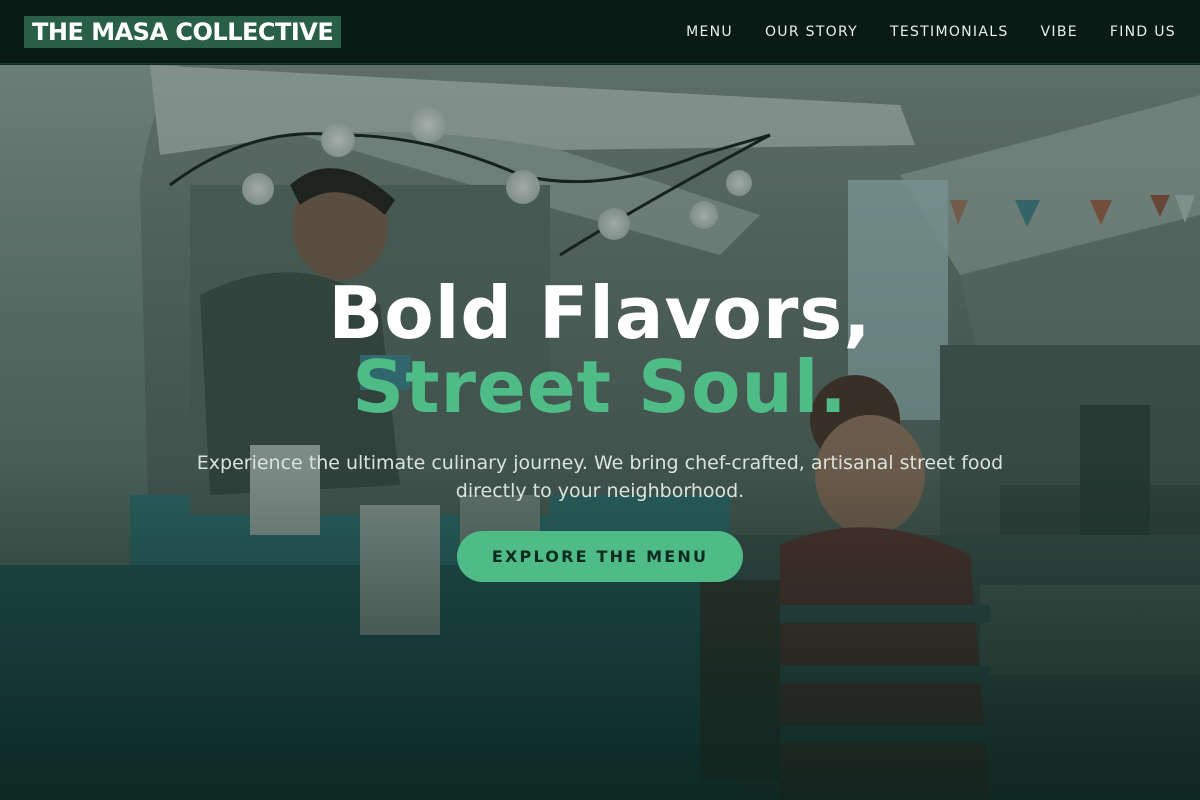  I want to click on hero-headline-accent: Street Soul., so click(600, 387).